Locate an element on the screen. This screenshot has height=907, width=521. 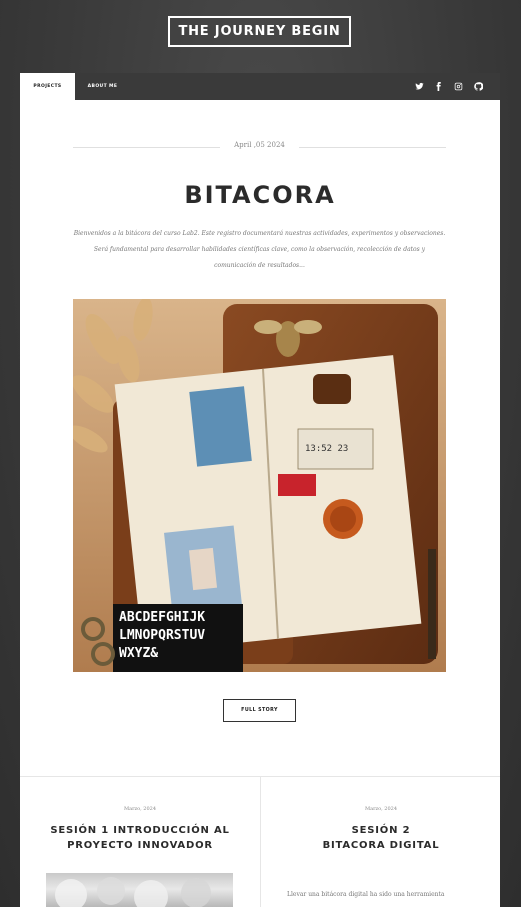
twitter-icon is located at coordinates (419, 86).